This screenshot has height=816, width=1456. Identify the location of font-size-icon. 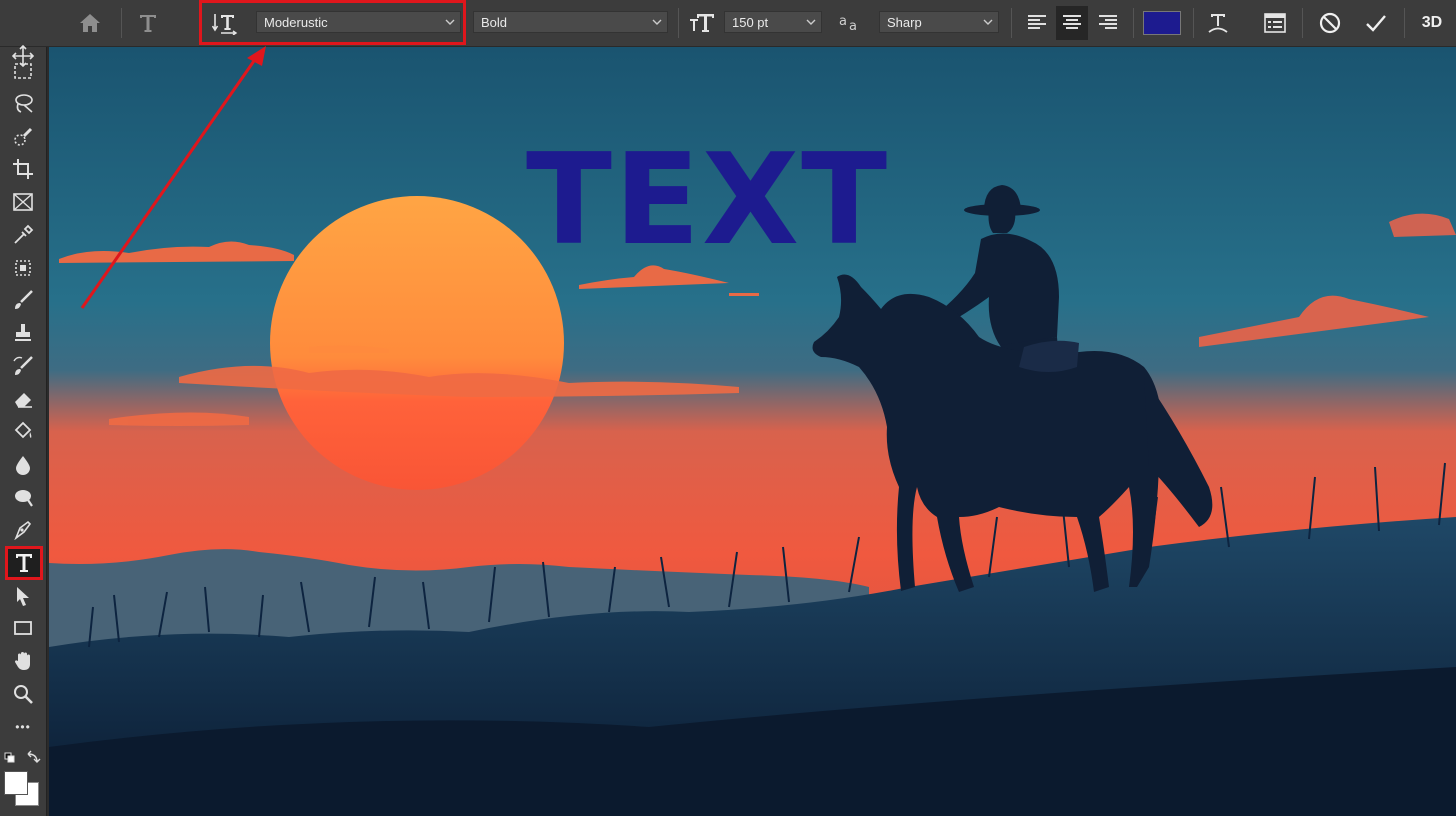
(702, 23).